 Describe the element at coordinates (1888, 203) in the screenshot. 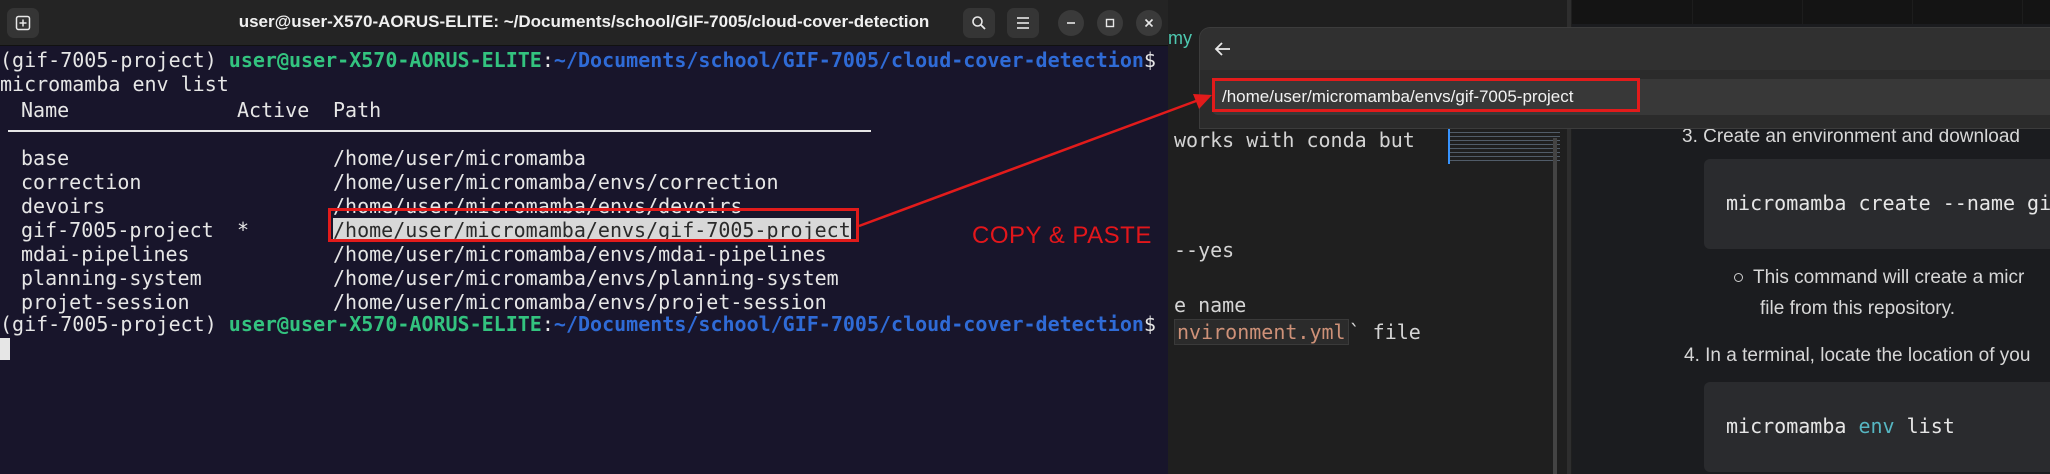

I see `code-create: micromamba create --name gi` at that location.